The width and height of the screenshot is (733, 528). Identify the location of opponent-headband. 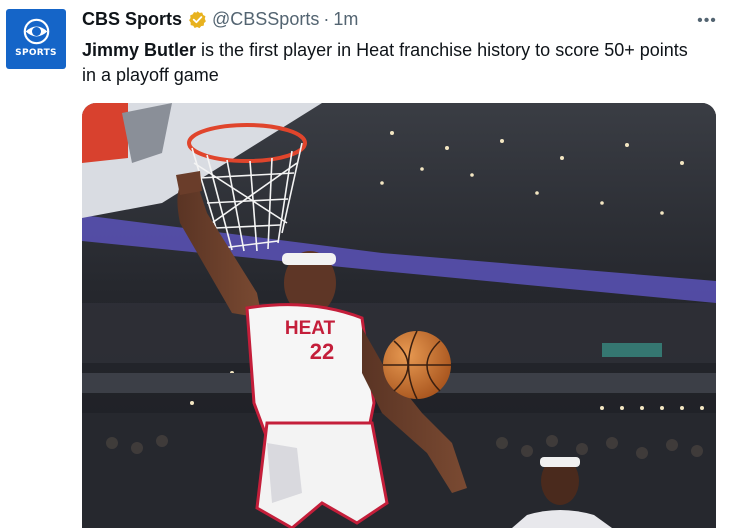
(560, 462).